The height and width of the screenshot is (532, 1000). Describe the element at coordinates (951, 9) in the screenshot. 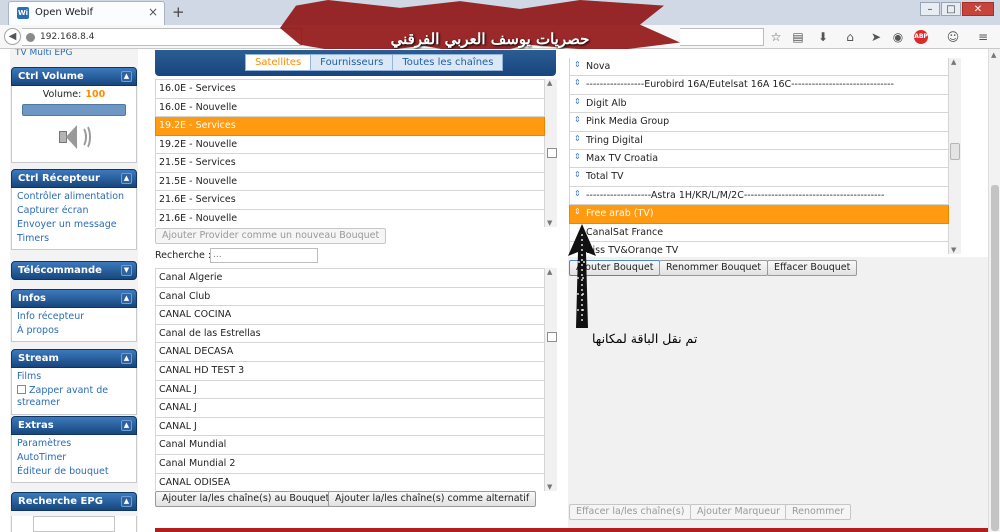

I see `maximize-window-button: □` at that location.